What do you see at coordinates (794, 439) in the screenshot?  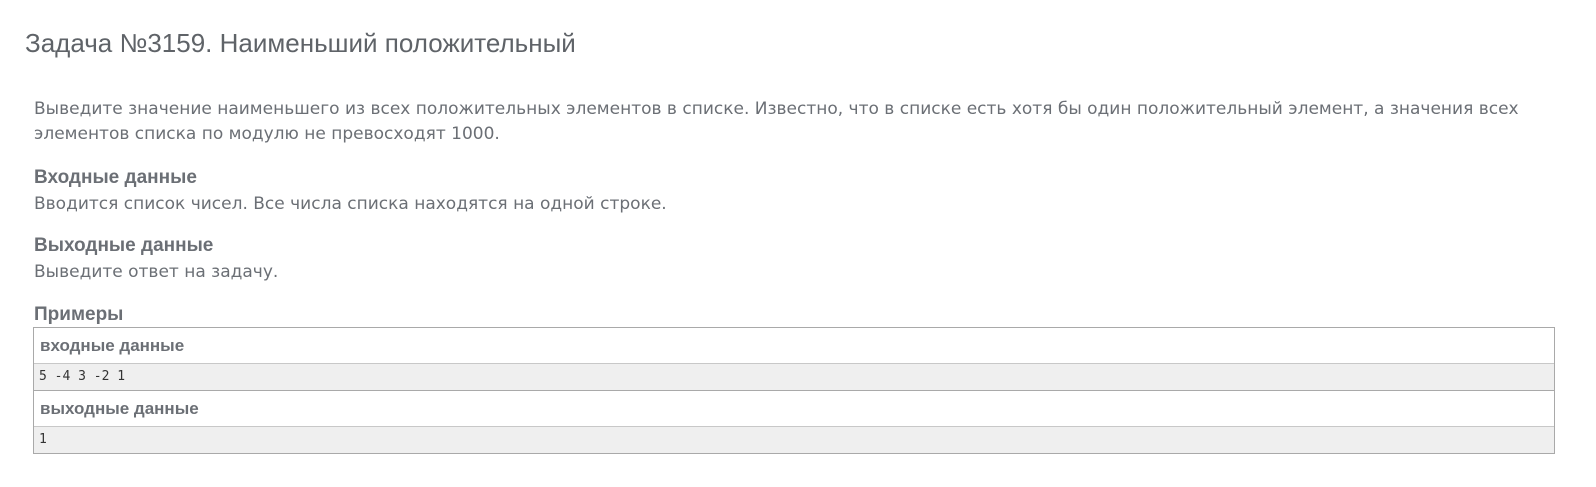 I see `example-output-value: 1` at bounding box center [794, 439].